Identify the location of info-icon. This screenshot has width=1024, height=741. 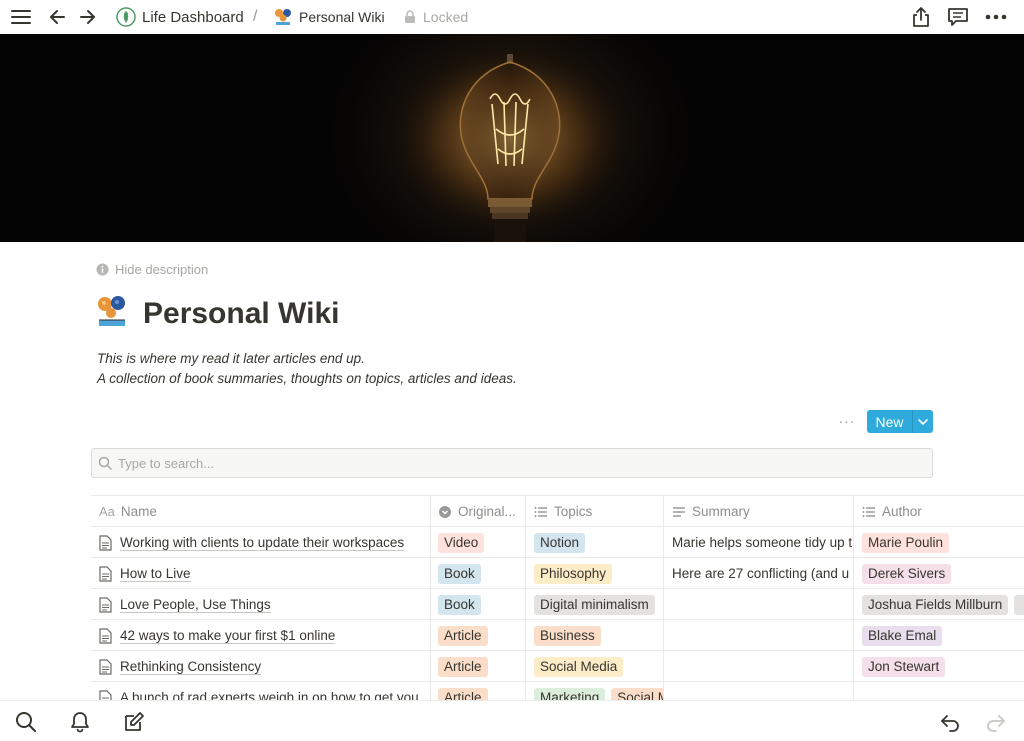
(102, 269).